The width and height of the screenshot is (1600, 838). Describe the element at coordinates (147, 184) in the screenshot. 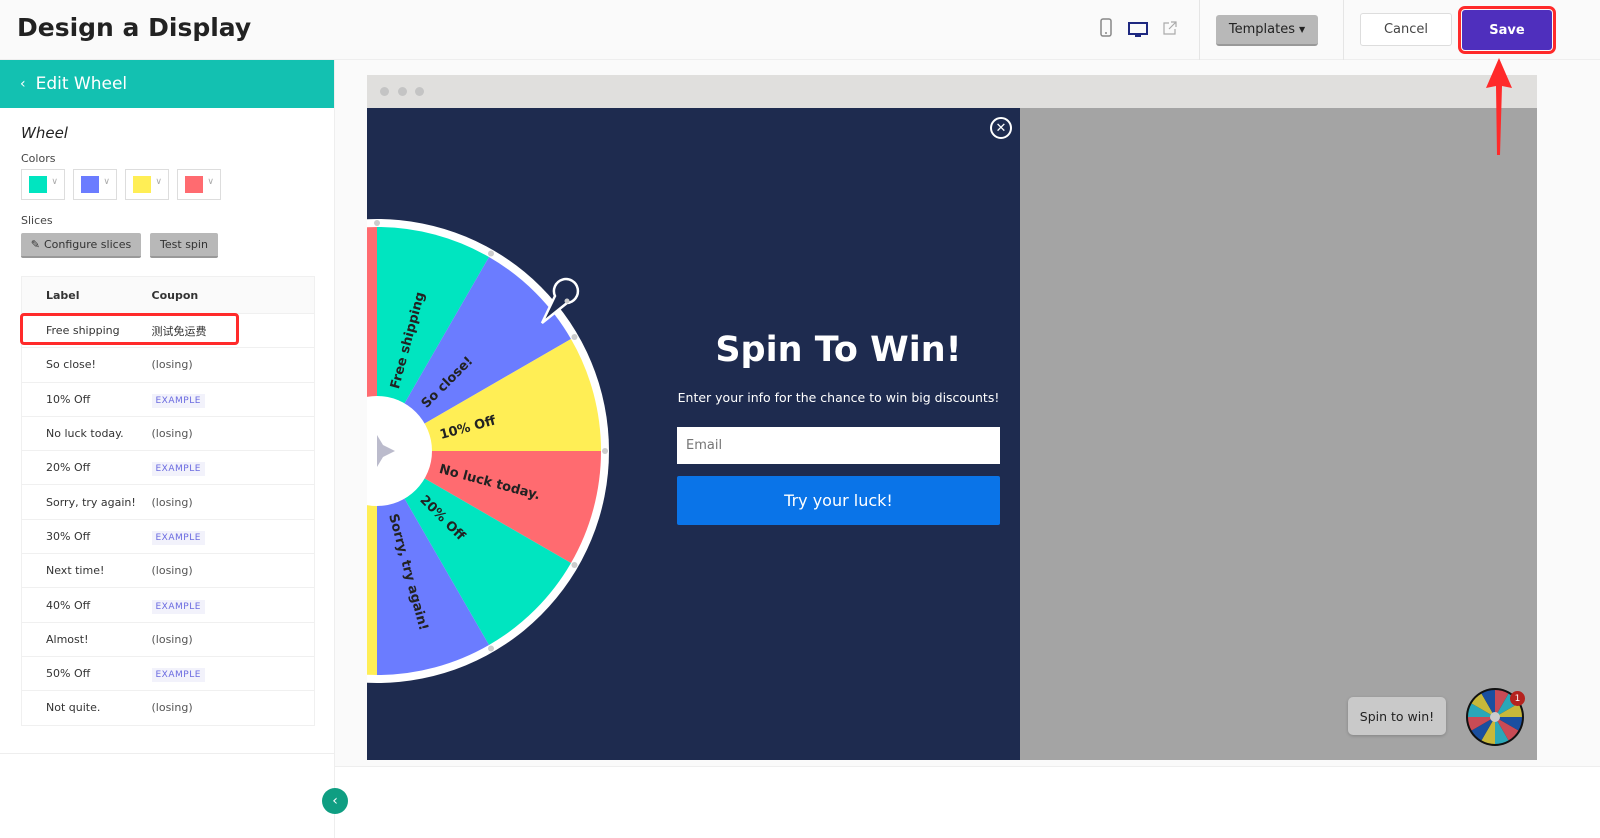

I see `color-picker-3: ∨` at that location.